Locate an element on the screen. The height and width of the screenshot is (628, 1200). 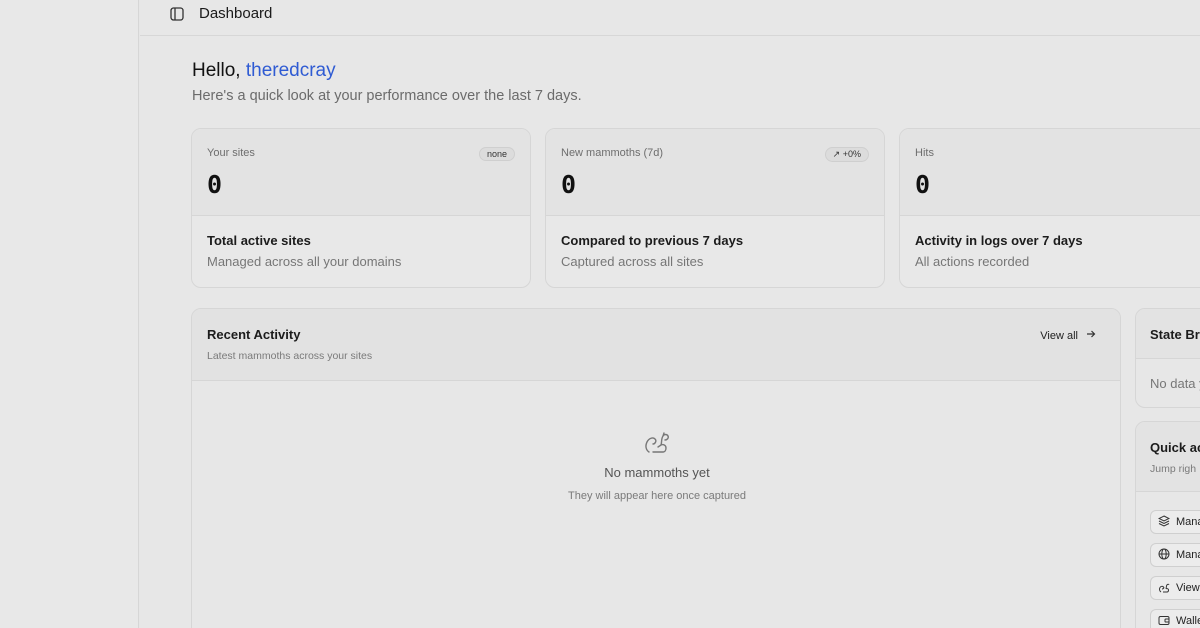
sidebar is located at coordinates (69, 314).